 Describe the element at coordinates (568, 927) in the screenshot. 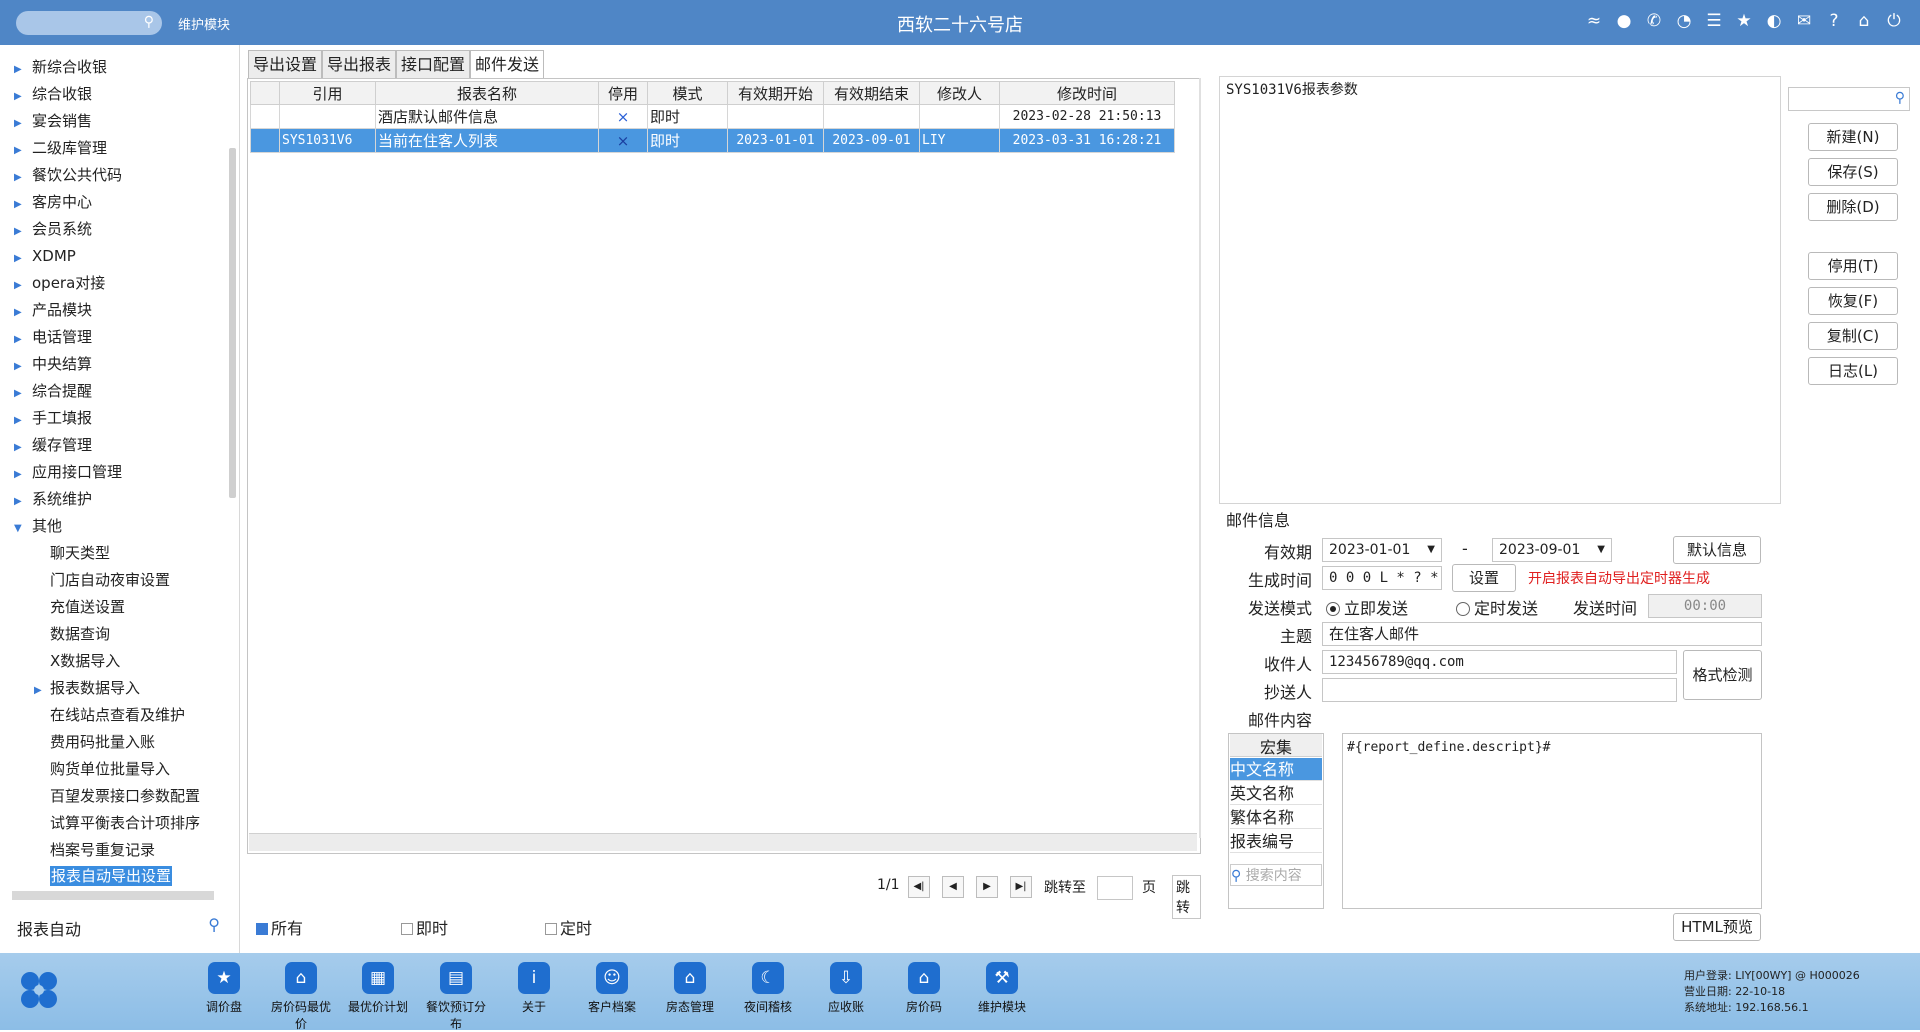

I see `filter-scheduled-checkbox: 定时` at that location.